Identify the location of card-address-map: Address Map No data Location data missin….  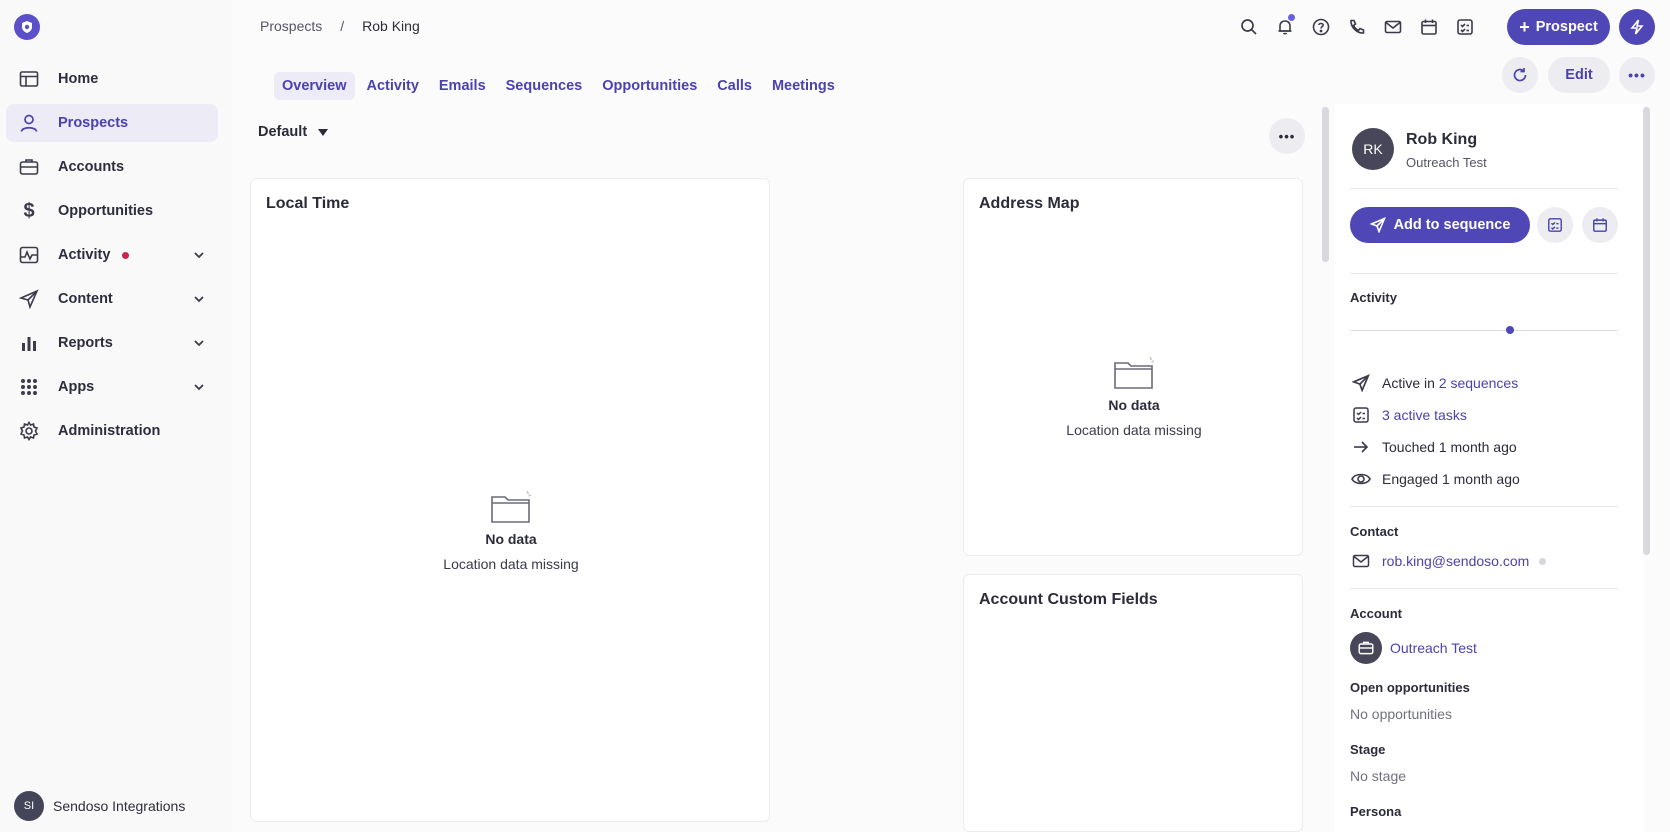
(1133, 367).